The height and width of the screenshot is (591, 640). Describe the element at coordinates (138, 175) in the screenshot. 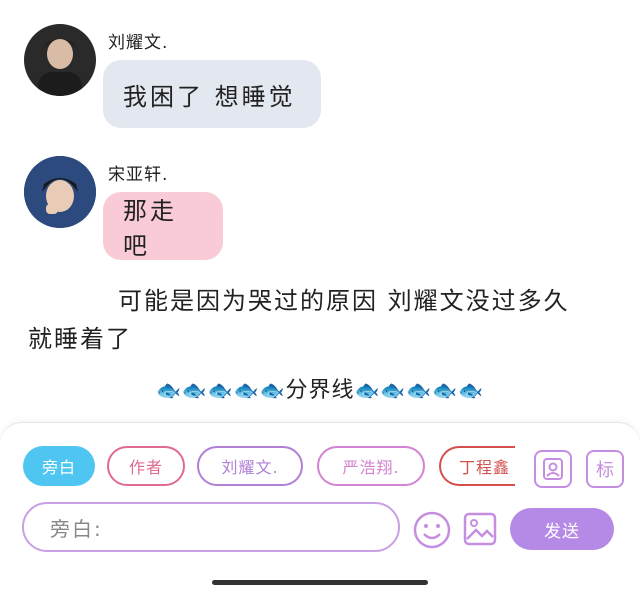

I see `sender-name: 宋亚轩.` at that location.